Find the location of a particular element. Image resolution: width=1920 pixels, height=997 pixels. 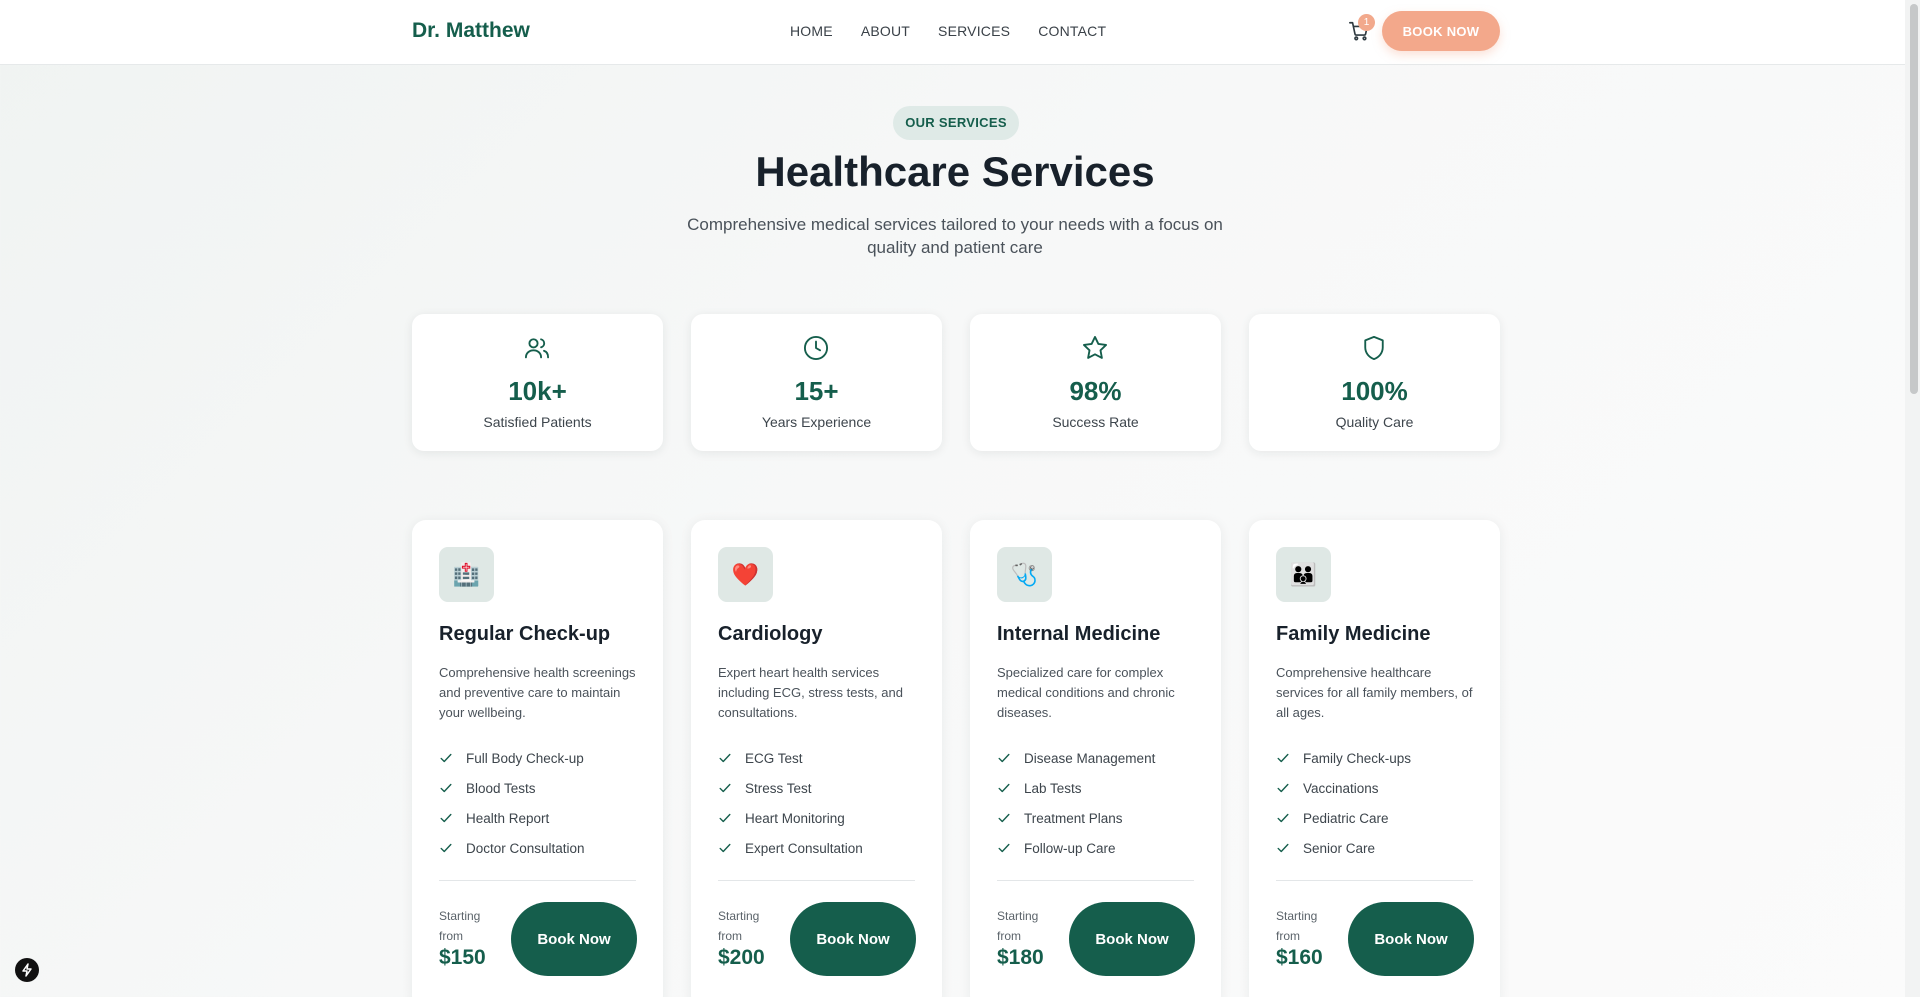

page-title: Healthcare Services is located at coordinates (955, 171).